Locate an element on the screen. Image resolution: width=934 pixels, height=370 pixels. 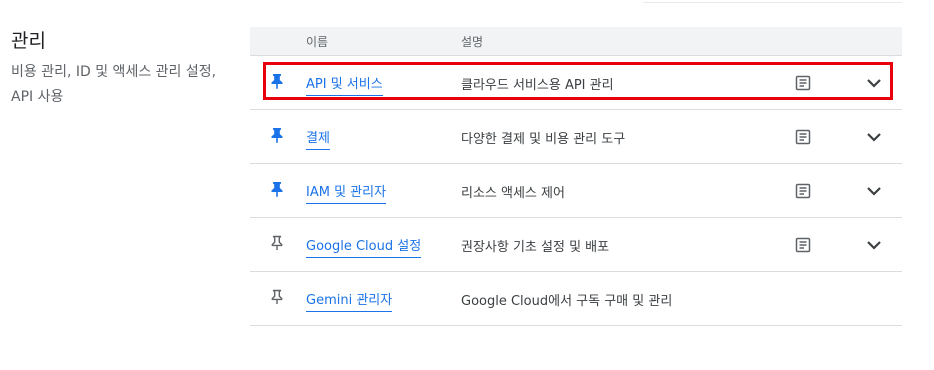
section-description: 비용 관리, ID 및 액세스 관리 설정, API 사용 is located at coordinates (114, 84).